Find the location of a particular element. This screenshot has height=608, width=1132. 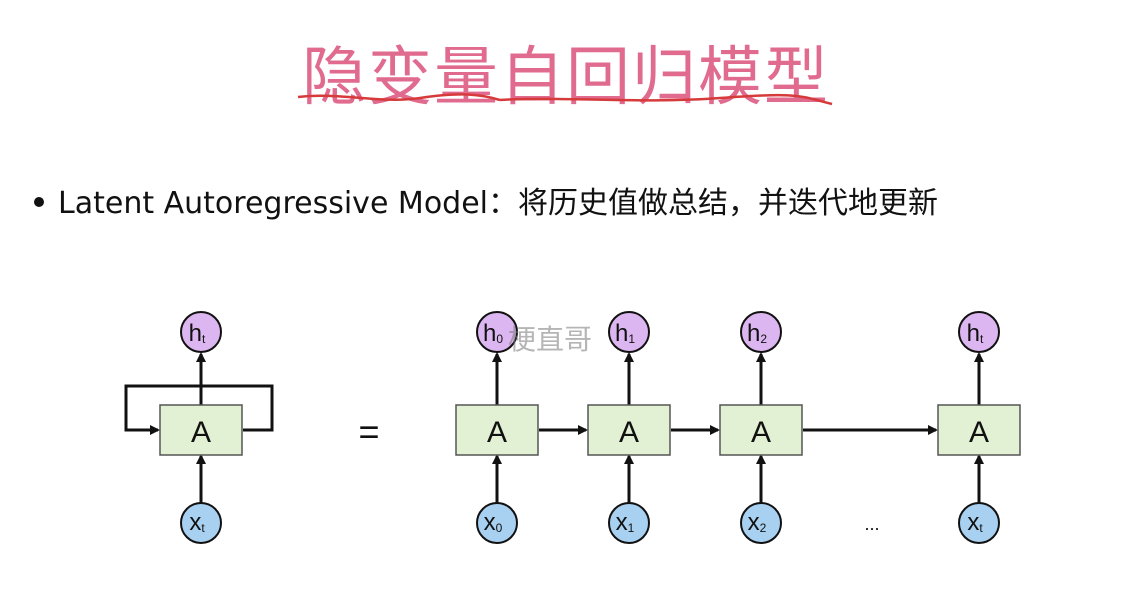

step1-input-sub: 1 is located at coordinates (631, 528).